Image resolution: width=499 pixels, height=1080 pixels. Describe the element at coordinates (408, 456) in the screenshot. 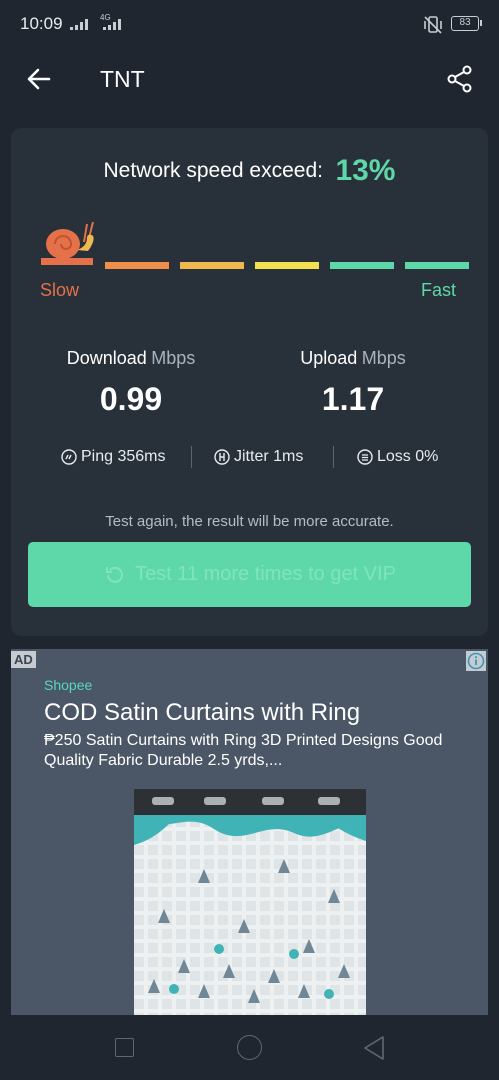

I see `loss-value: Loss 0%` at that location.